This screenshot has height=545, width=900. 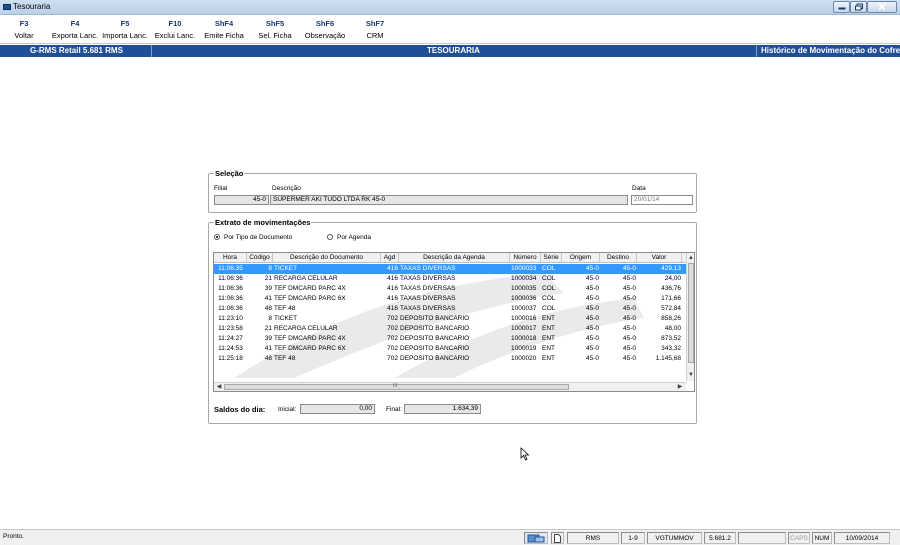 I want to click on status-page: 1-9, so click(x=633, y=538).